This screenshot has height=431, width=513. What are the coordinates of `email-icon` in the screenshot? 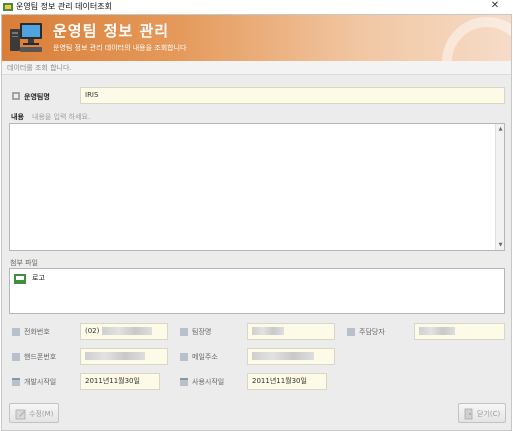 It's located at (184, 357).